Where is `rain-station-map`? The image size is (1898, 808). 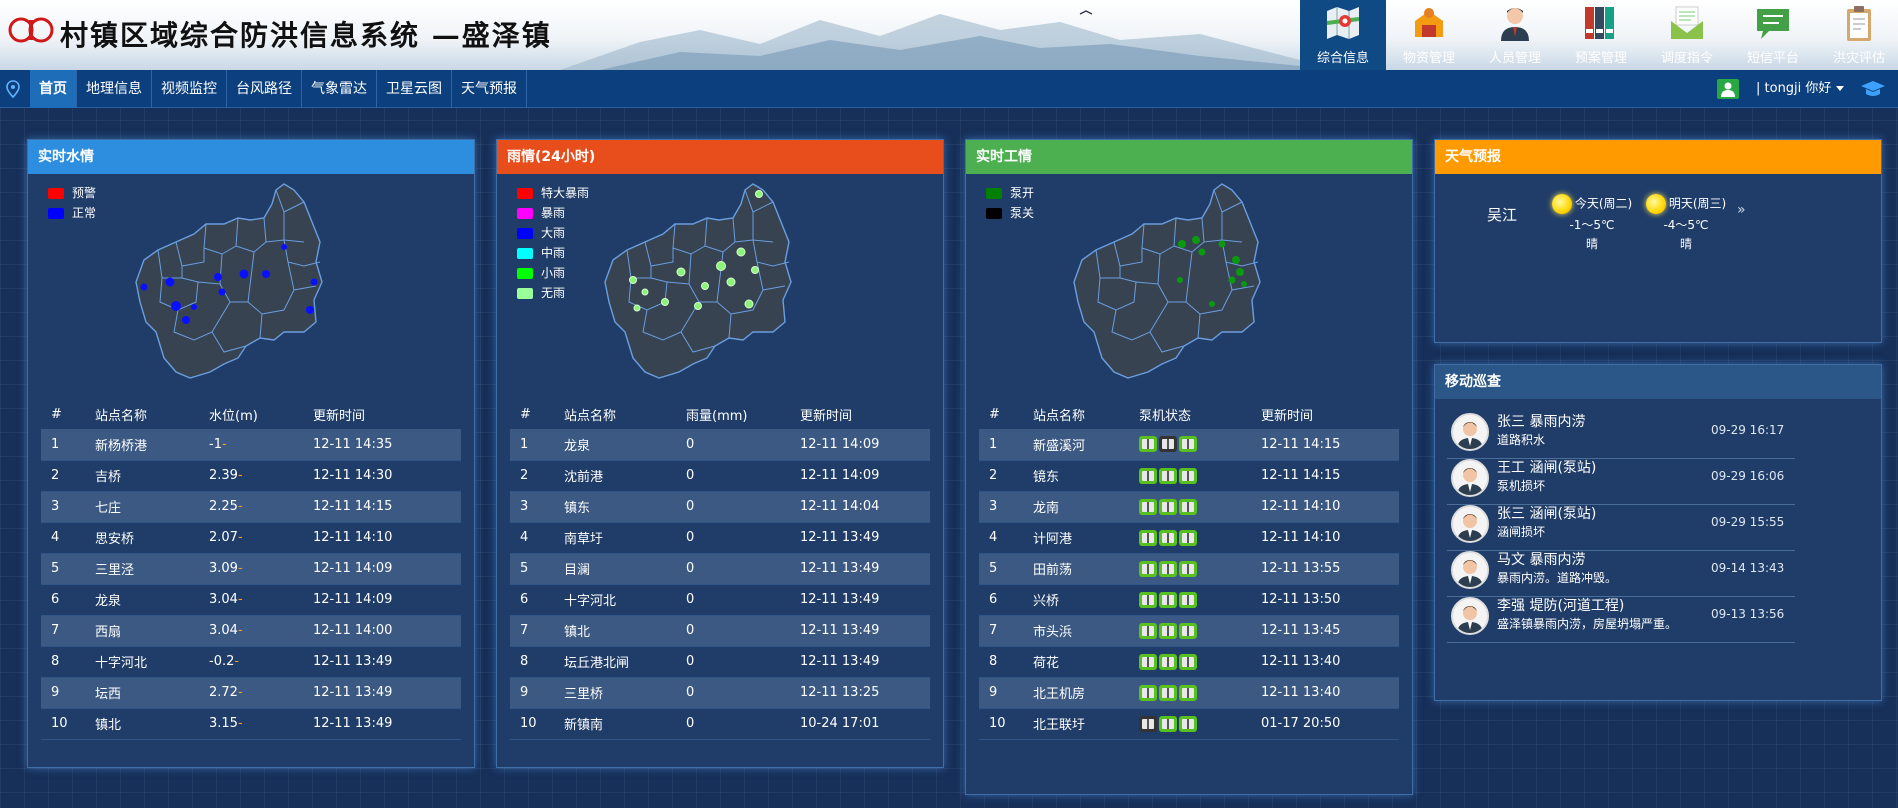
rain-station-map is located at coordinates (715, 282).